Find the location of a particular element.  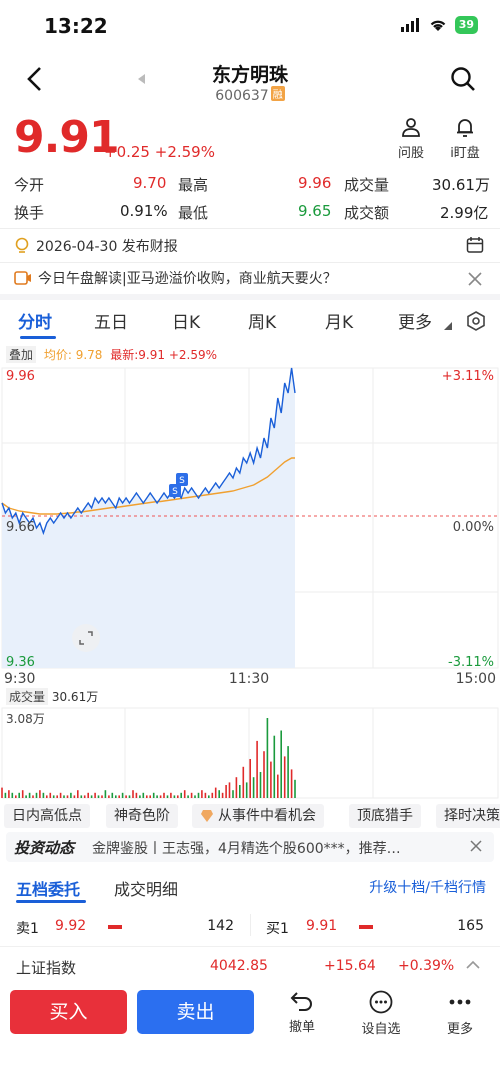

news-notice: 今日午盘解读|亚马逊溢价收购，商业航天要火？ is located at coordinates (175, 278).